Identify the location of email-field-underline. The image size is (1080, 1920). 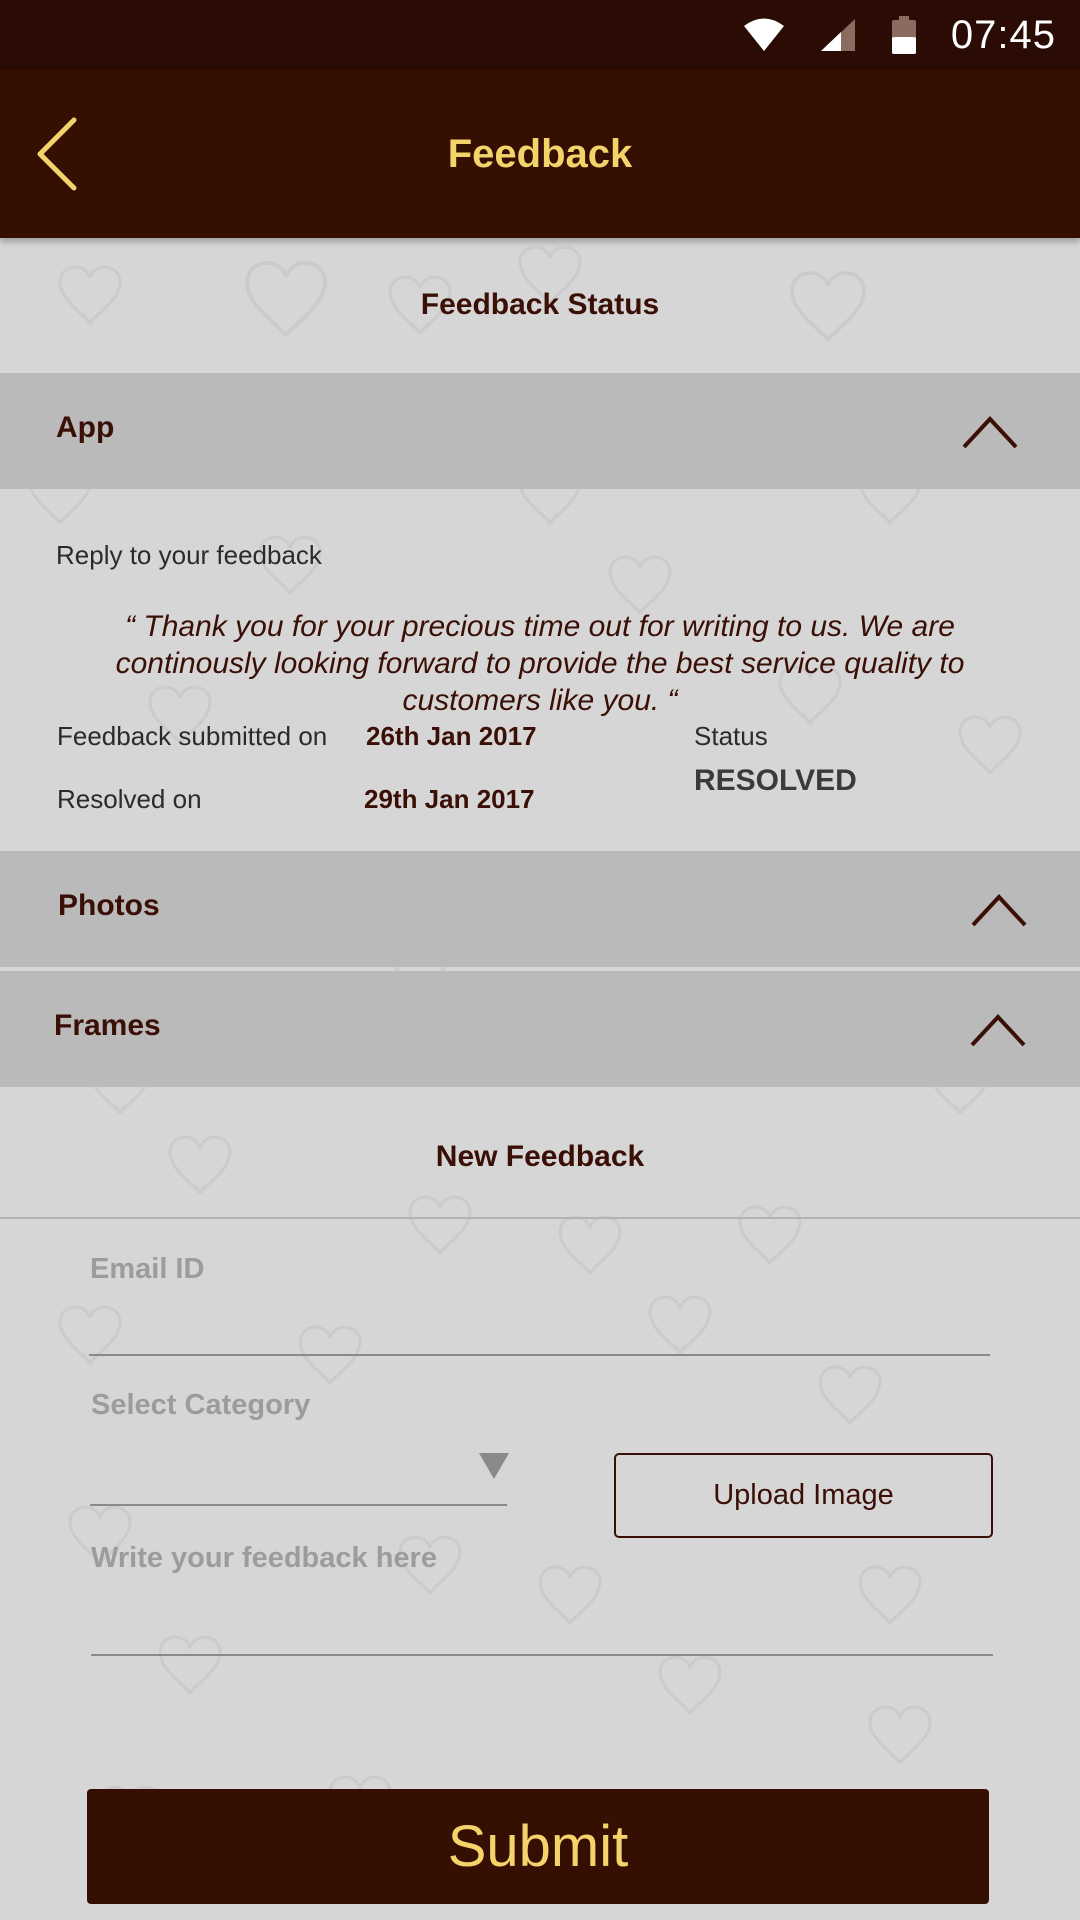
(539, 1355).